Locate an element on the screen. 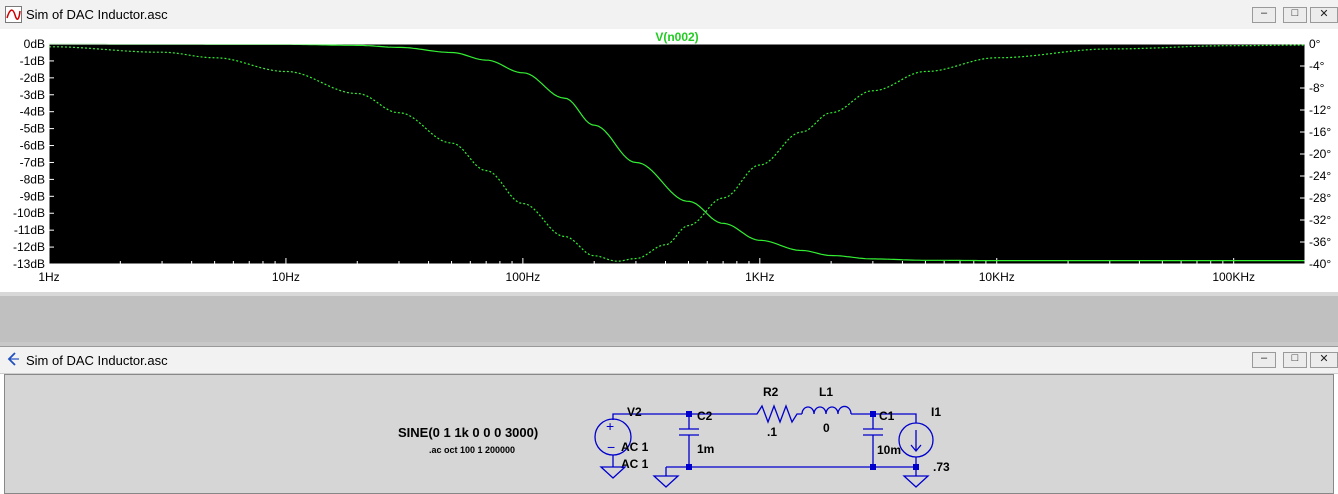  x-tick-label: 10Hz is located at coordinates (286, 277).